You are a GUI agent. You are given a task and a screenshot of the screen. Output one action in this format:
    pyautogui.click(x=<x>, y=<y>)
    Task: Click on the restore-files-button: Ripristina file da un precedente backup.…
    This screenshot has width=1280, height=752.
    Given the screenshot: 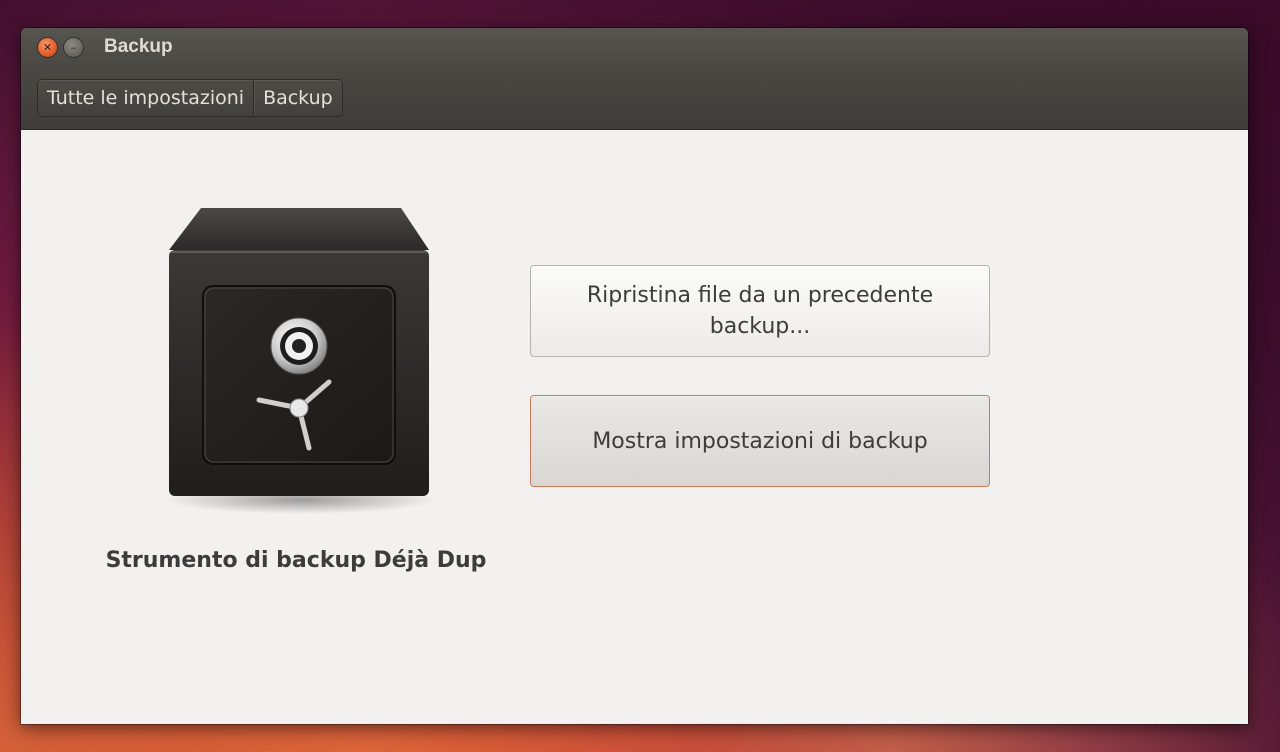 What is the action you would take?
    pyautogui.click(x=760, y=311)
    